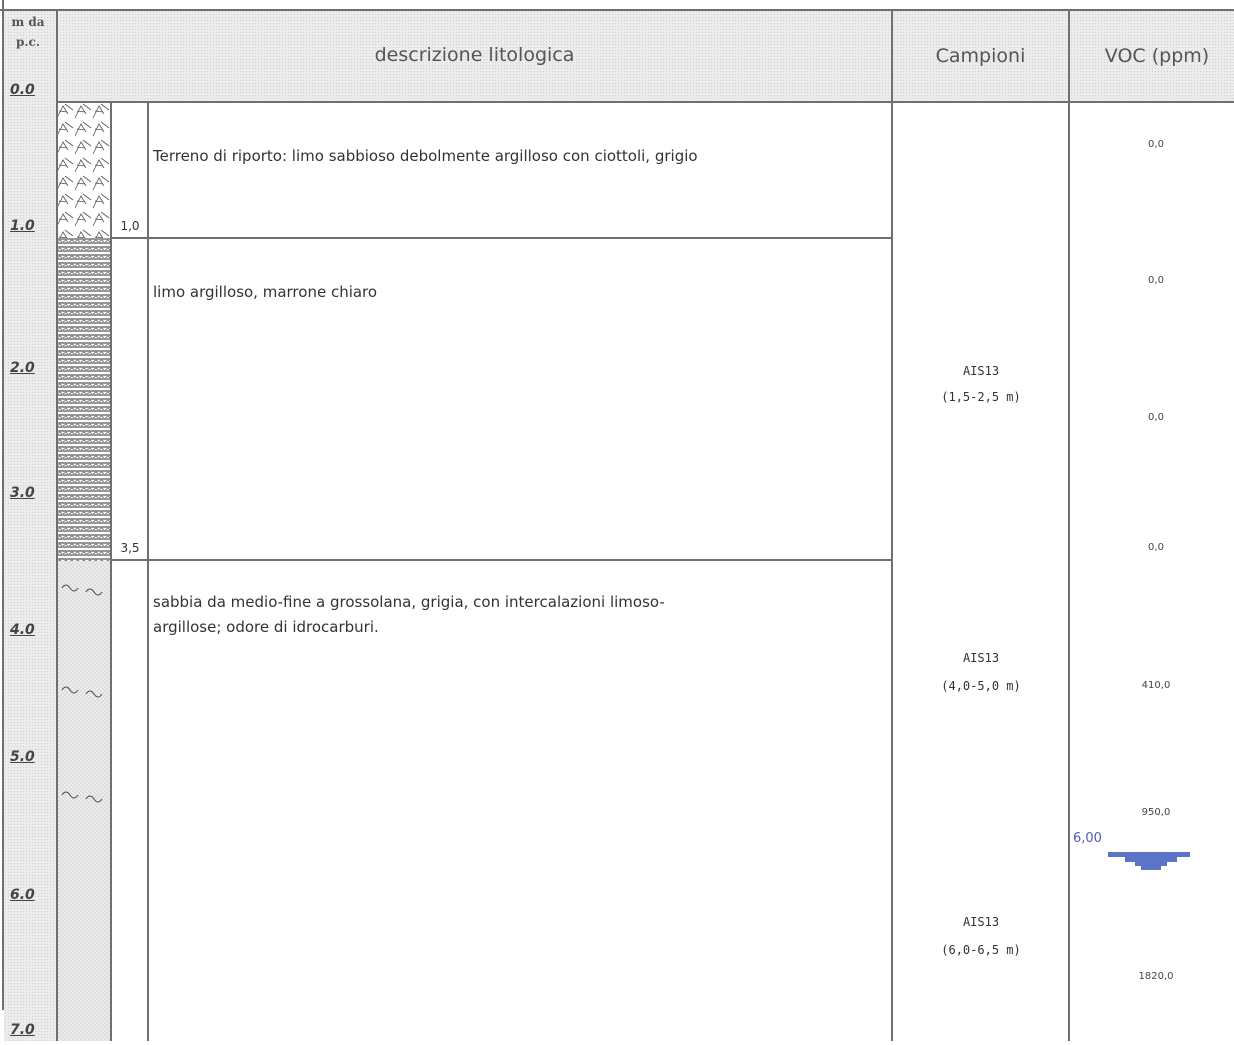  I want to click on water-level-label: 6,00, so click(1087, 838).